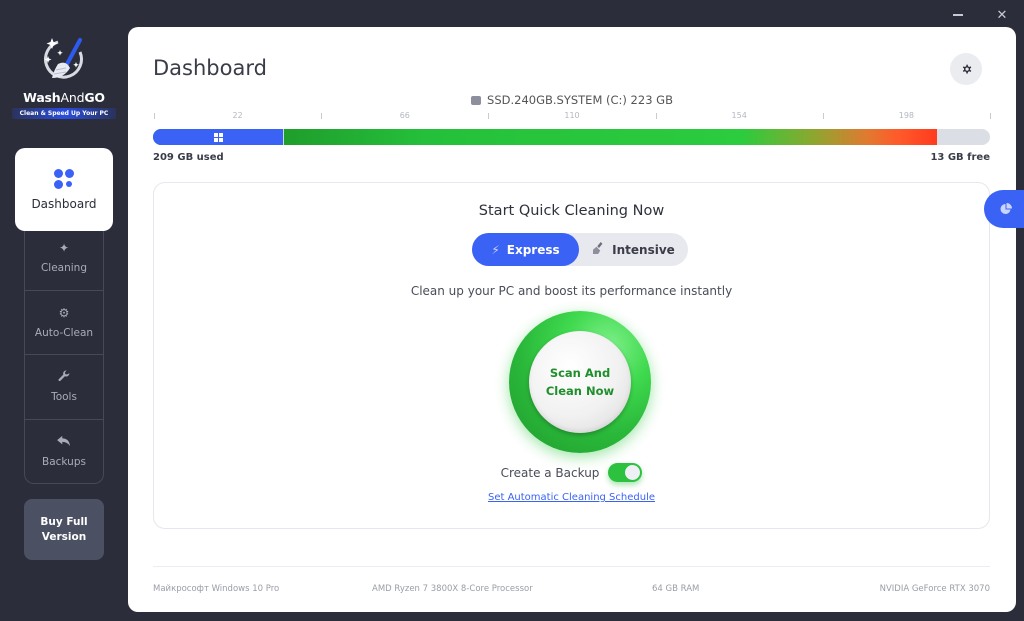 This screenshot has width=1024, height=621. Describe the element at coordinates (64, 323) in the screenshot. I see `sidebar-item-auto-clean: ⚙ Auto-Clean` at that location.